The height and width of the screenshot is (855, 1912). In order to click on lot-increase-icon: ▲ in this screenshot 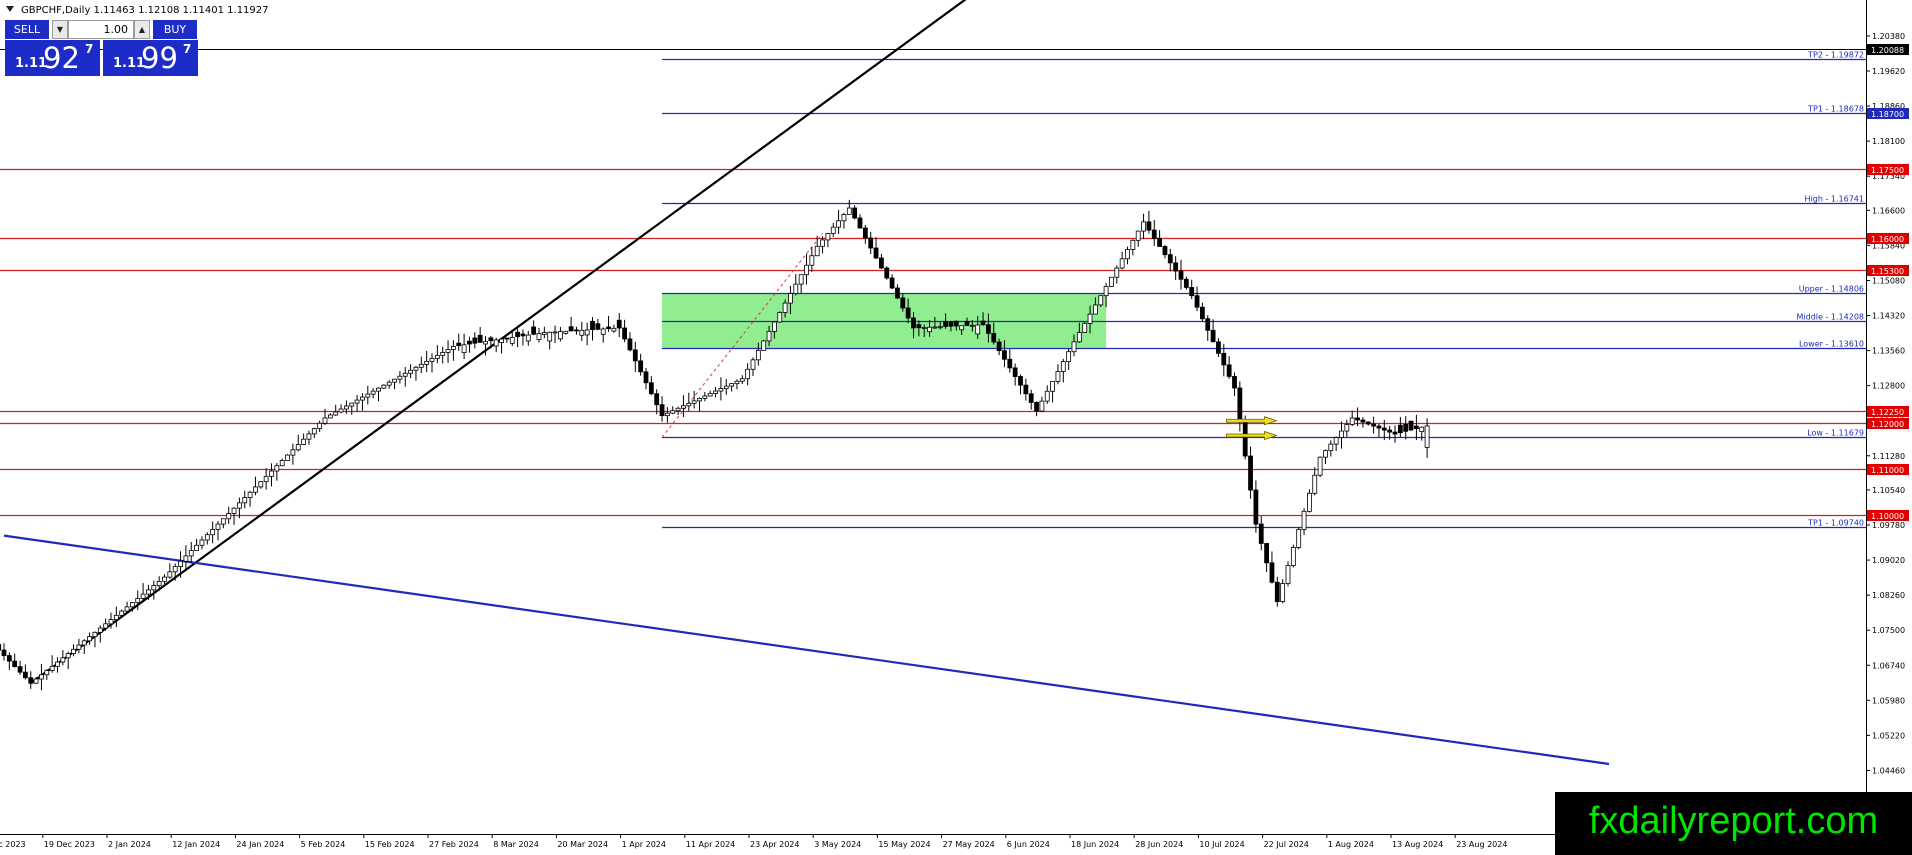, I will do `click(142, 29)`.